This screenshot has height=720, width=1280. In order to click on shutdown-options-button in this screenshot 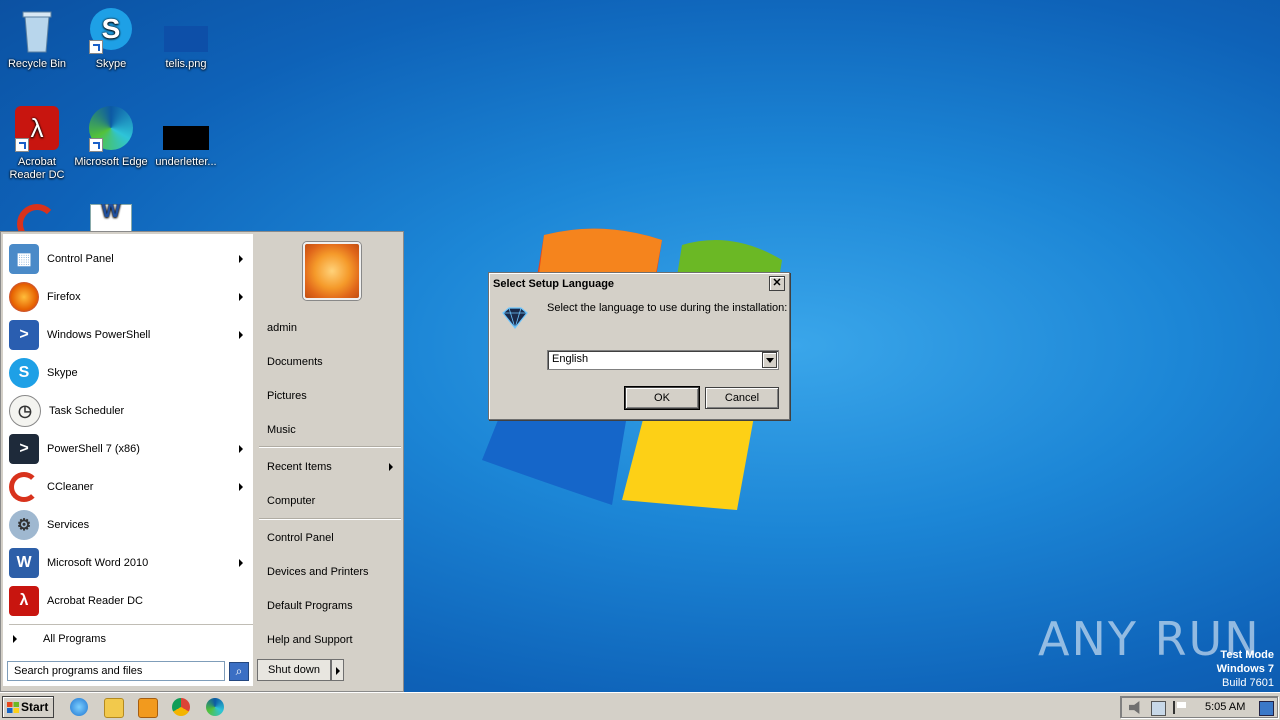, I will do `click(337, 670)`.